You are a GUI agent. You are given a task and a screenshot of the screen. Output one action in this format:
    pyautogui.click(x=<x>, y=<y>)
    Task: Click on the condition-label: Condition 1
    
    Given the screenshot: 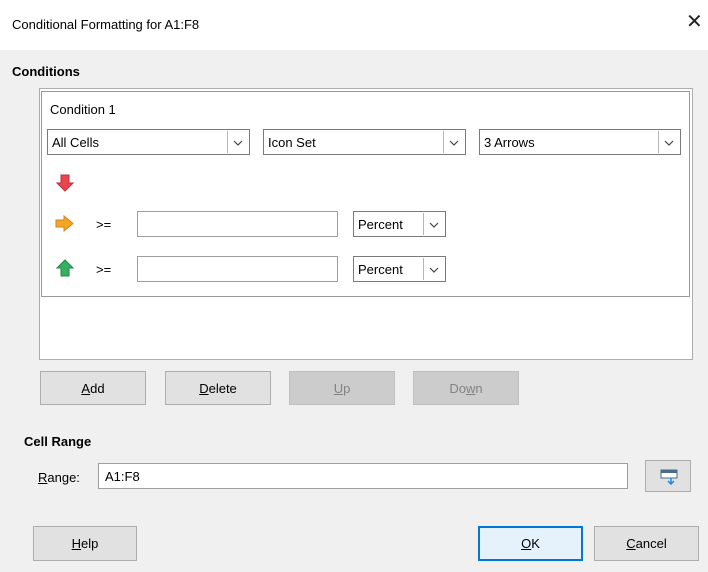 What is the action you would take?
    pyautogui.click(x=83, y=109)
    